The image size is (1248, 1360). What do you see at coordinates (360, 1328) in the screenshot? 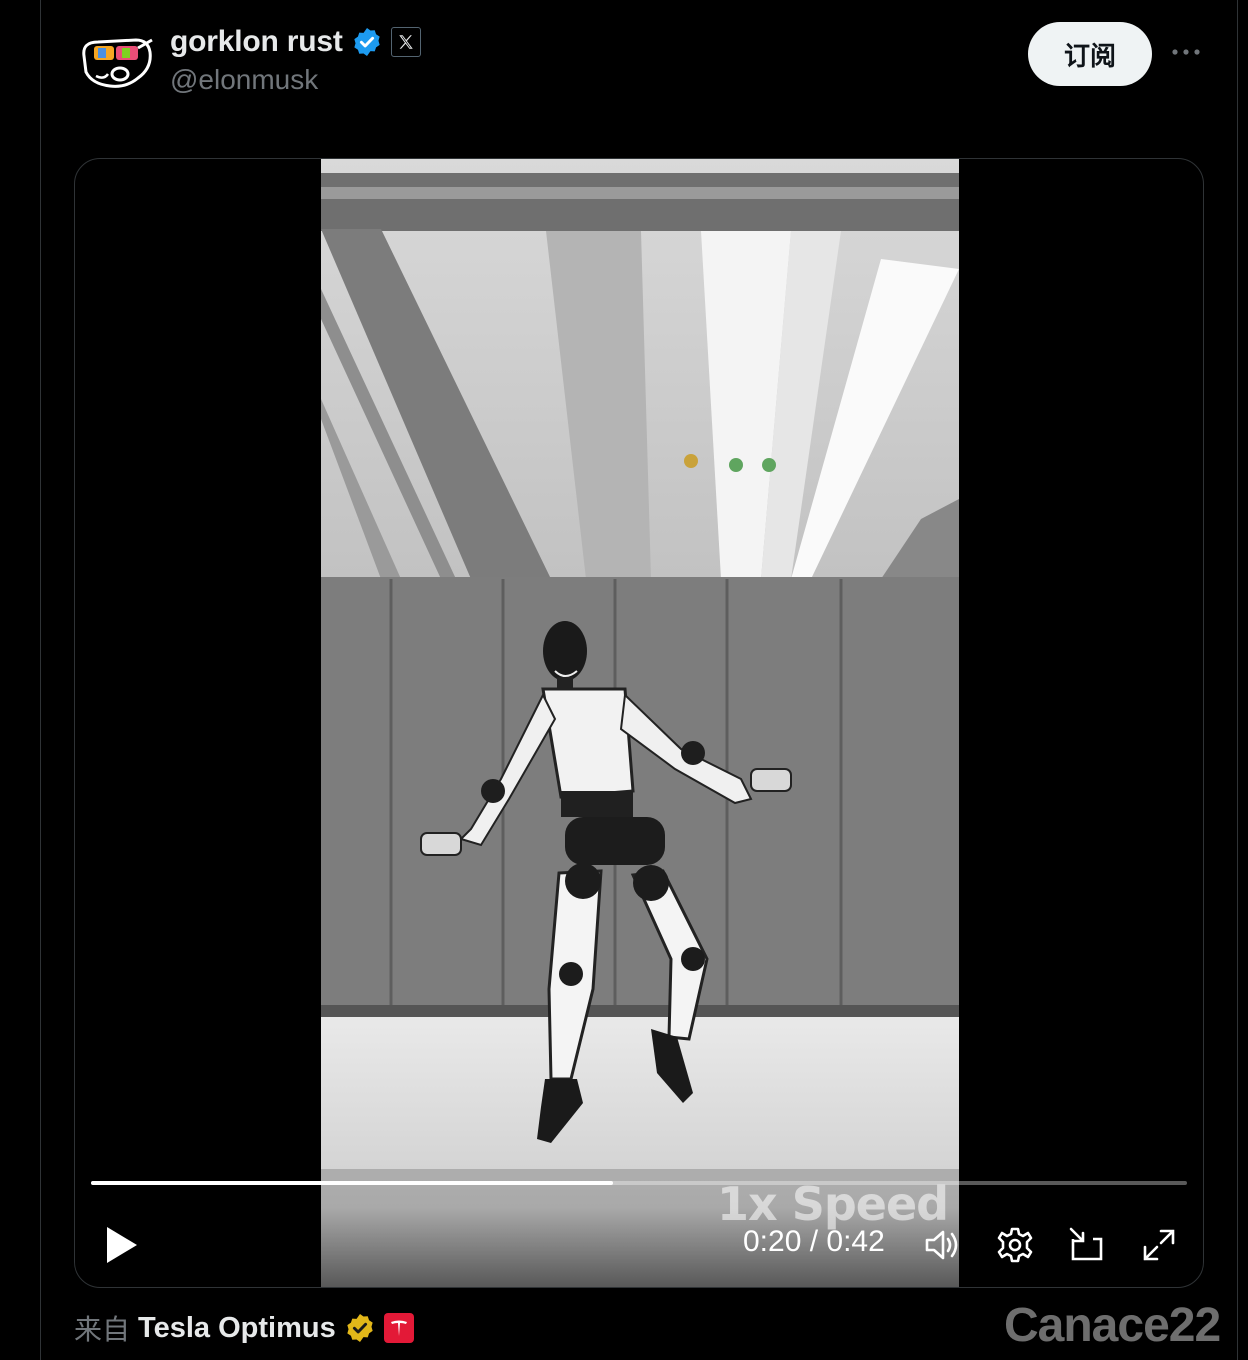
I see `gold-verified-badge-icon` at bounding box center [360, 1328].